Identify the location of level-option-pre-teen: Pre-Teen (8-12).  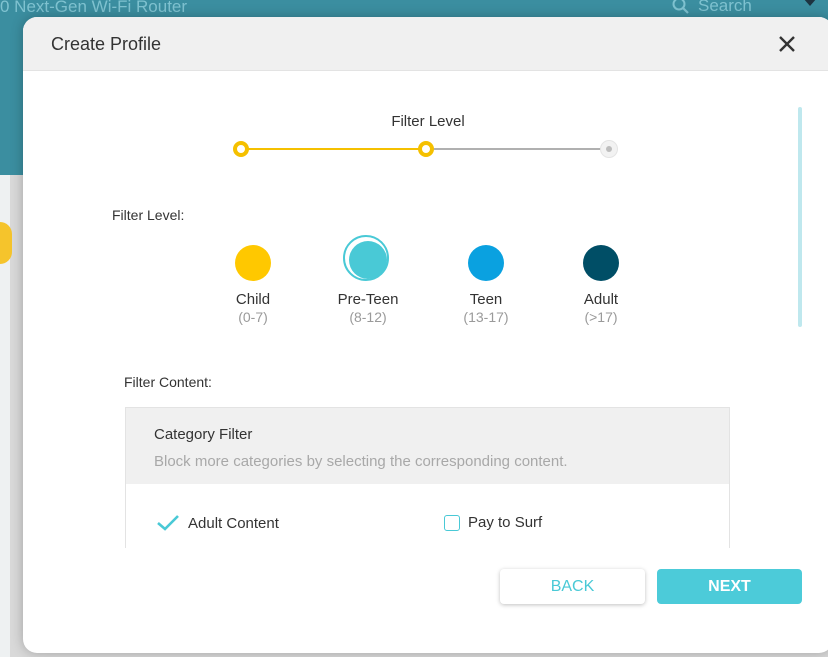
(368, 280).